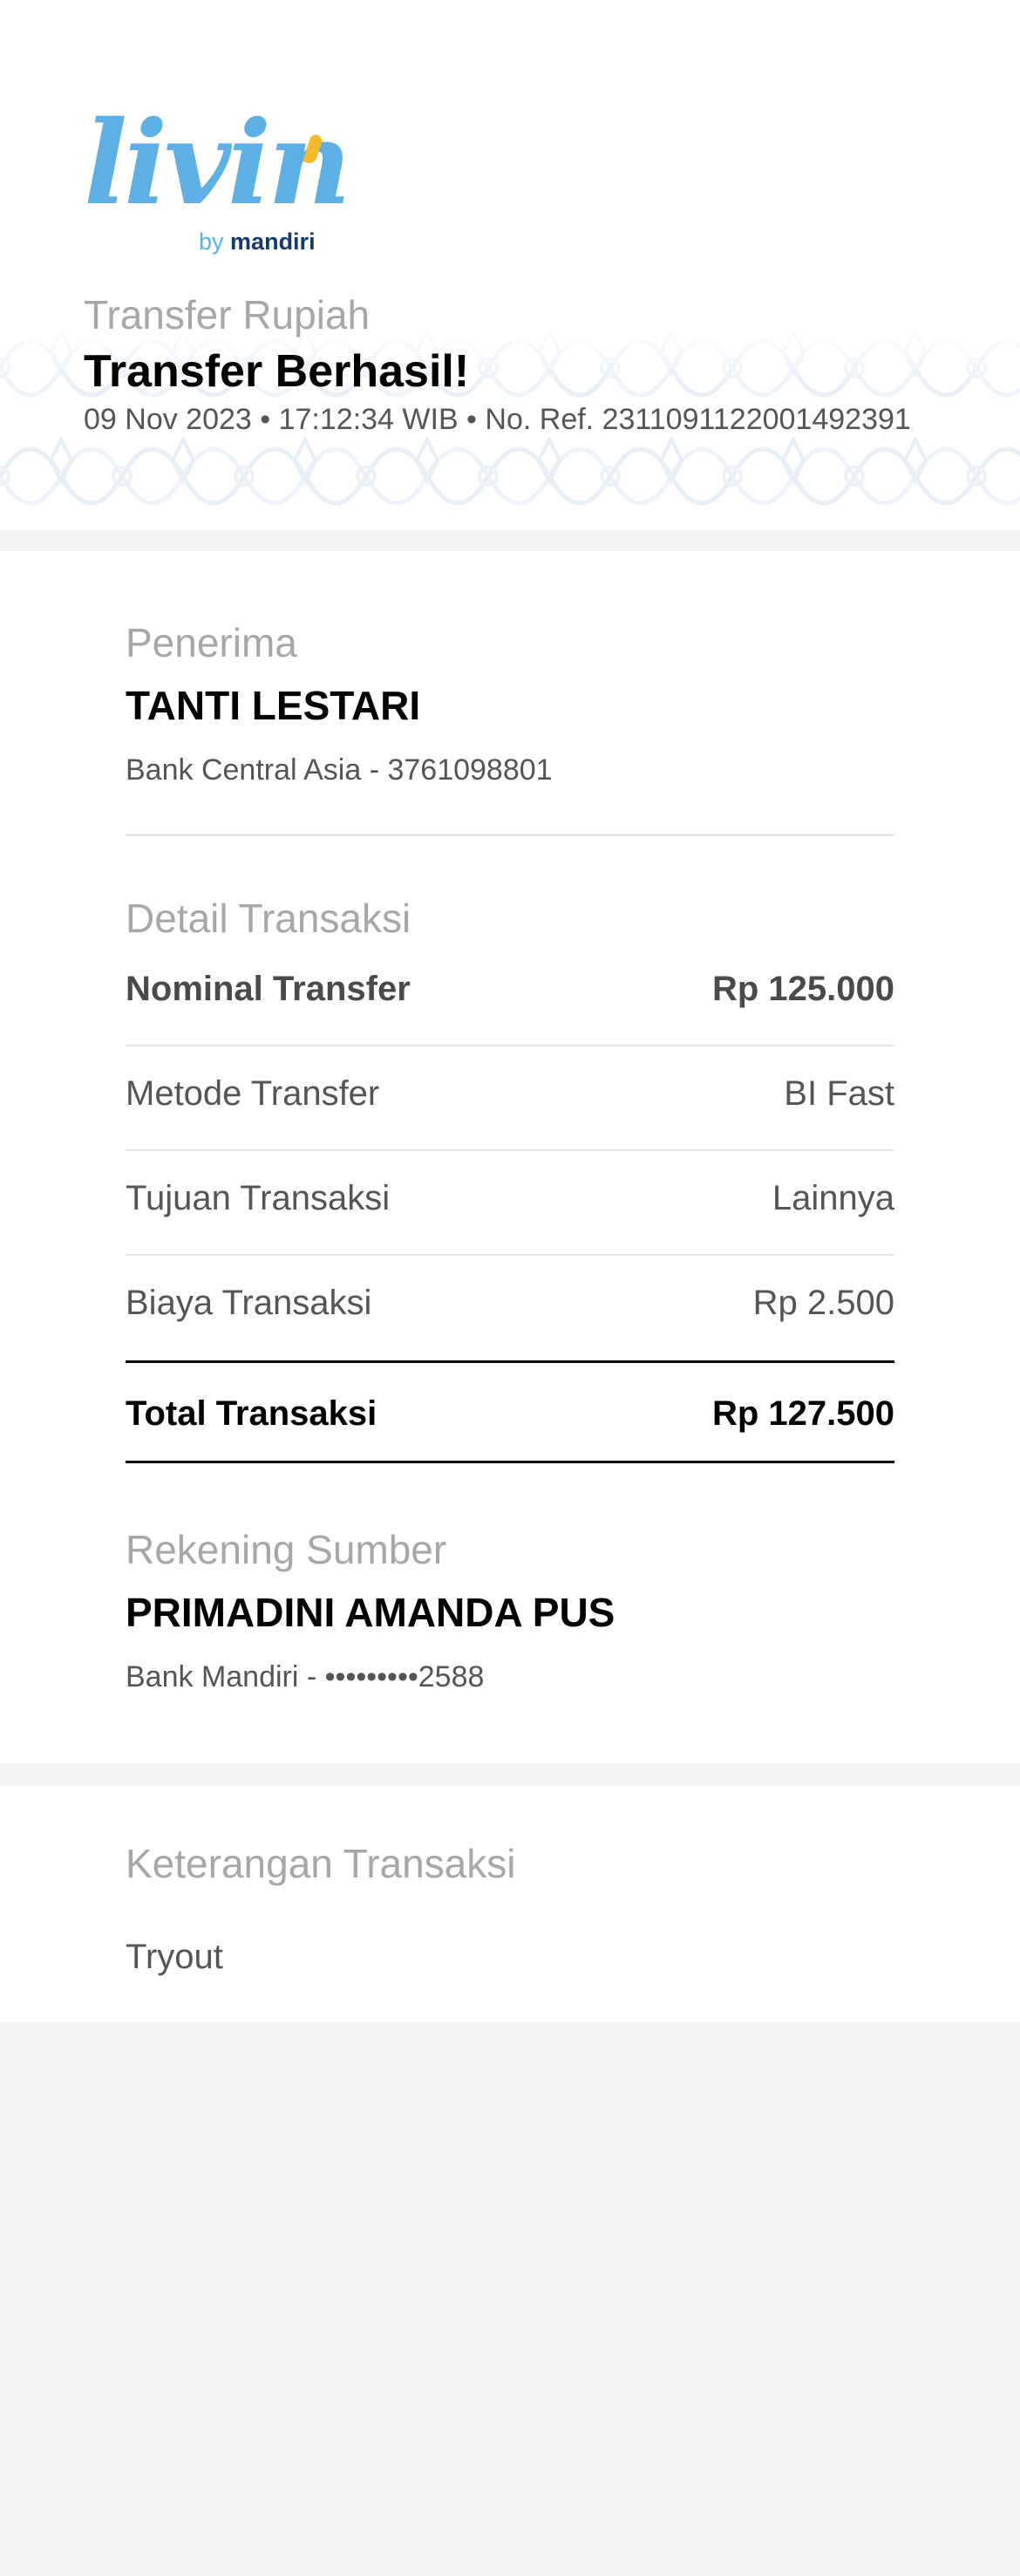  What do you see at coordinates (370, 1613) in the screenshot?
I see `source-account-name: PRIMADINI AMANDA PUS` at bounding box center [370, 1613].